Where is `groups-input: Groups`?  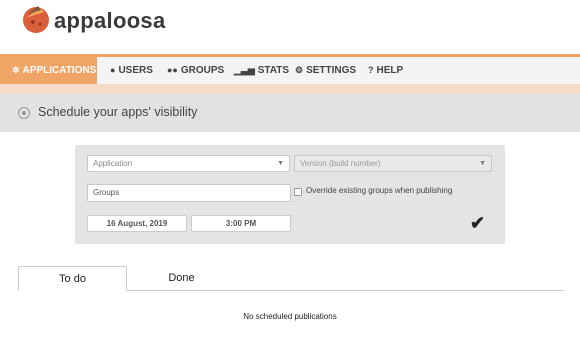
groups-input: Groups is located at coordinates (189, 193).